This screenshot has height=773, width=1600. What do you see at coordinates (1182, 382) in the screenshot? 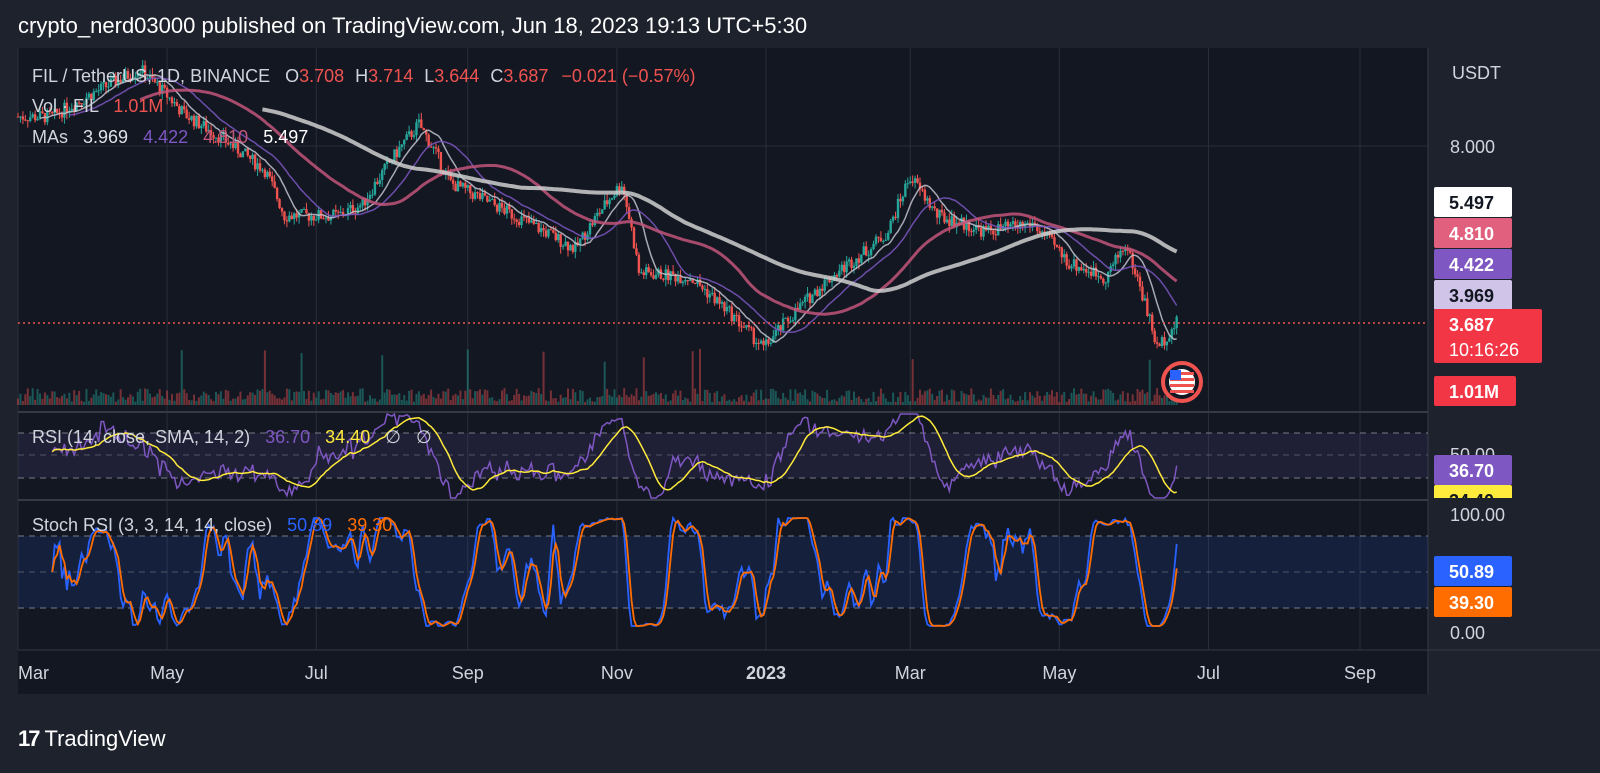
I see `us-flag-event-marker` at bounding box center [1182, 382].